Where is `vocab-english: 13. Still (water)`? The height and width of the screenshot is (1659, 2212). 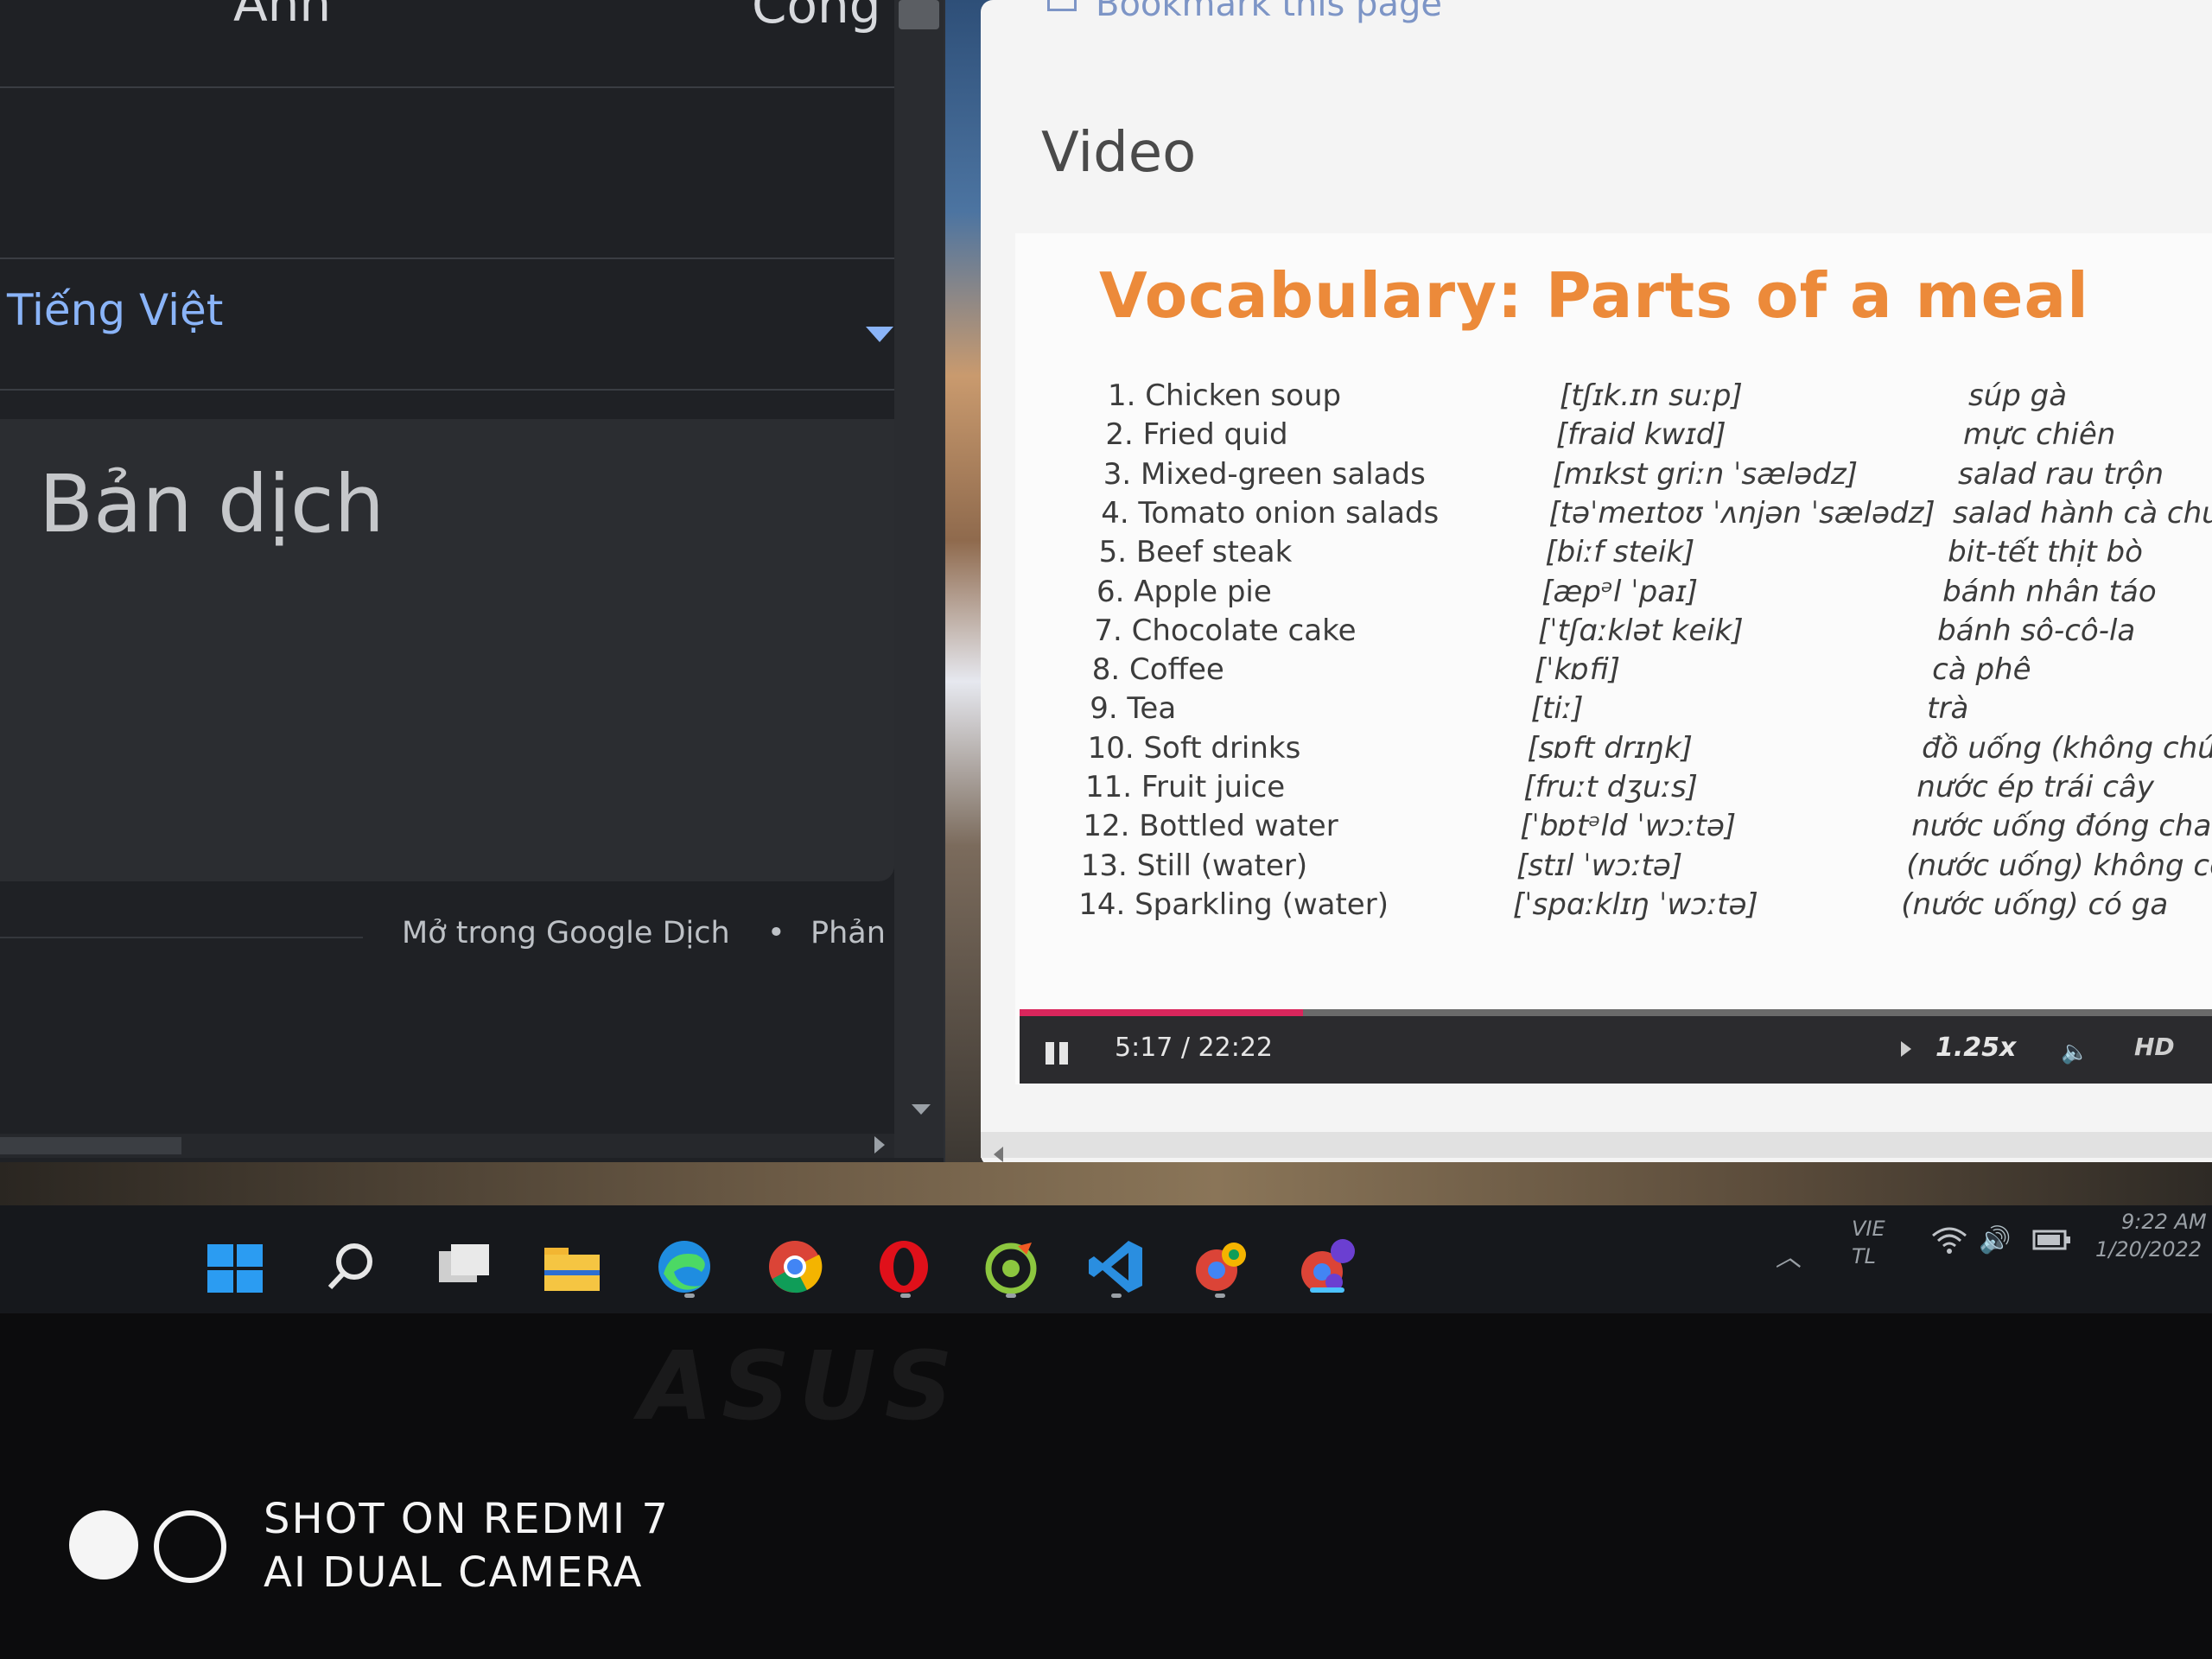 vocab-english: 13. Still (water) is located at coordinates (1194, 865).